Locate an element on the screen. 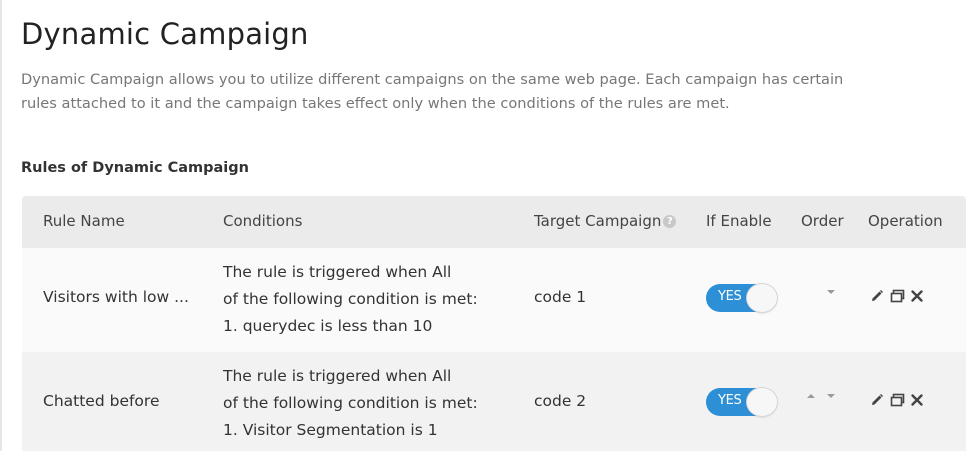 This screenshot has height=451, width=971. page-title: Dynamic Campaign is located at coordinates (165, 34).